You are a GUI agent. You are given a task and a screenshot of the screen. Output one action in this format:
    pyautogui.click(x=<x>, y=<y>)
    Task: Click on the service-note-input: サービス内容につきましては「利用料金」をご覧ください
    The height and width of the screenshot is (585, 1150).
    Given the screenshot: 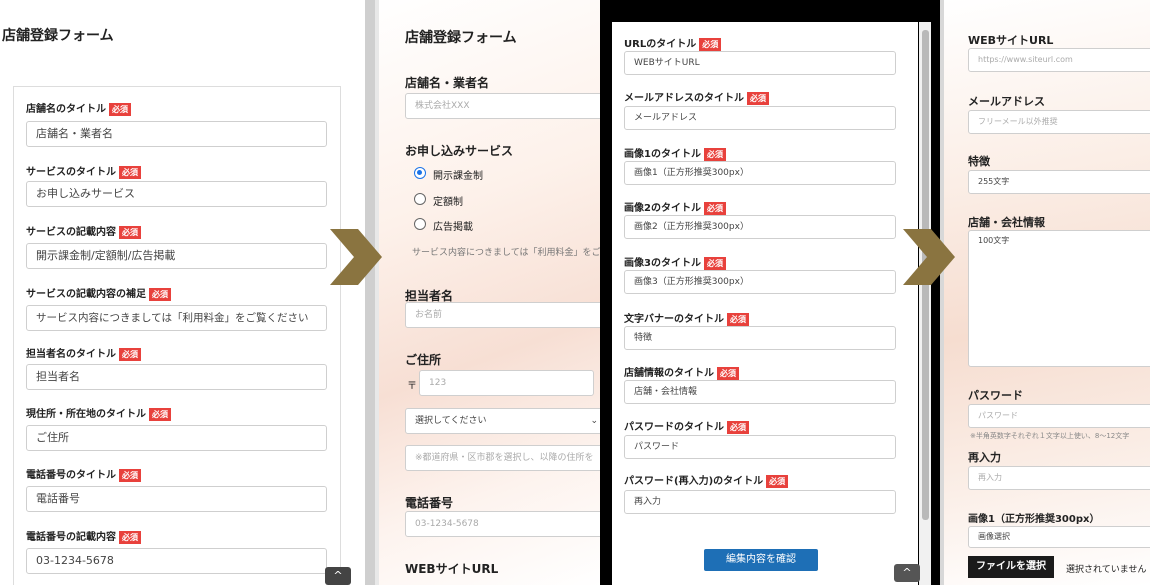 What is the action you would take?
    pyautogui.click(x=176, y=318)
    